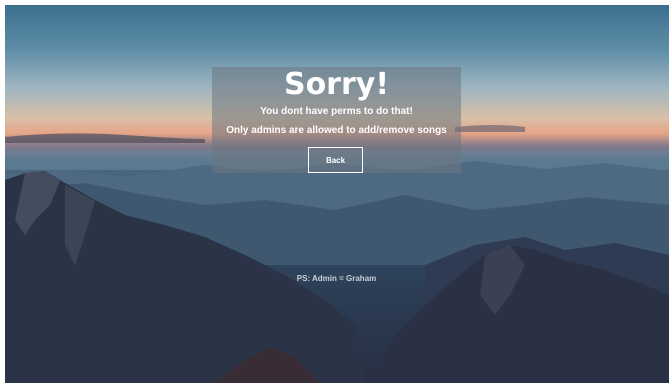  Describe the element at coordinates (336, 111) in the screenshot. I see `error-message-primary: You dont have perms to do that!` at that location.